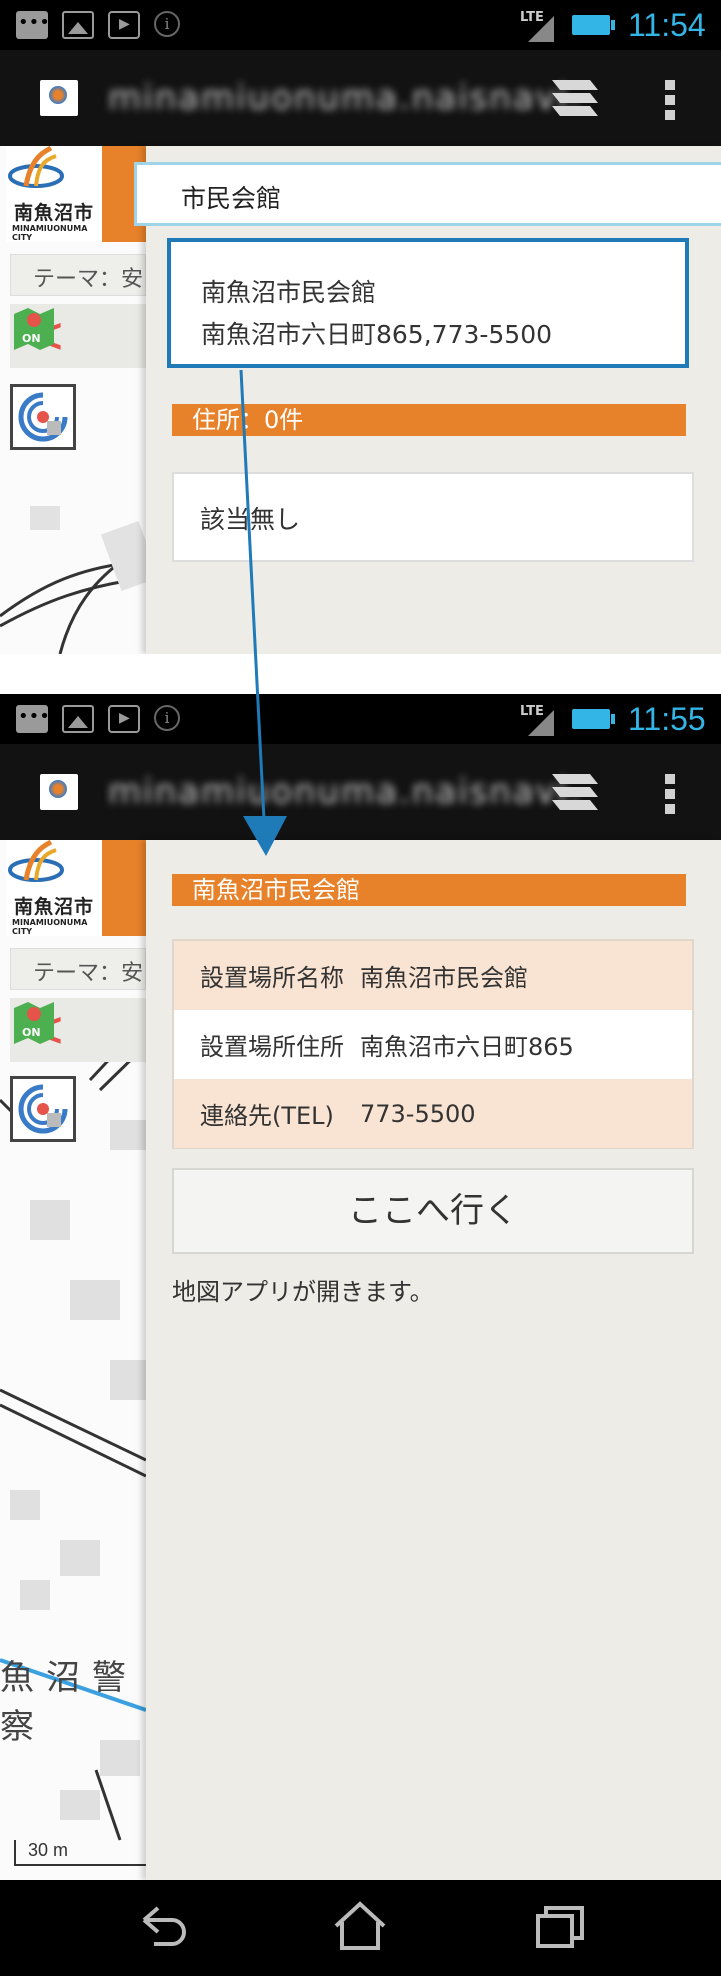 The height and width of the screenshot is (1976, 721). I want to click on map-scale-bar: 30 m, so click(80, 1853).